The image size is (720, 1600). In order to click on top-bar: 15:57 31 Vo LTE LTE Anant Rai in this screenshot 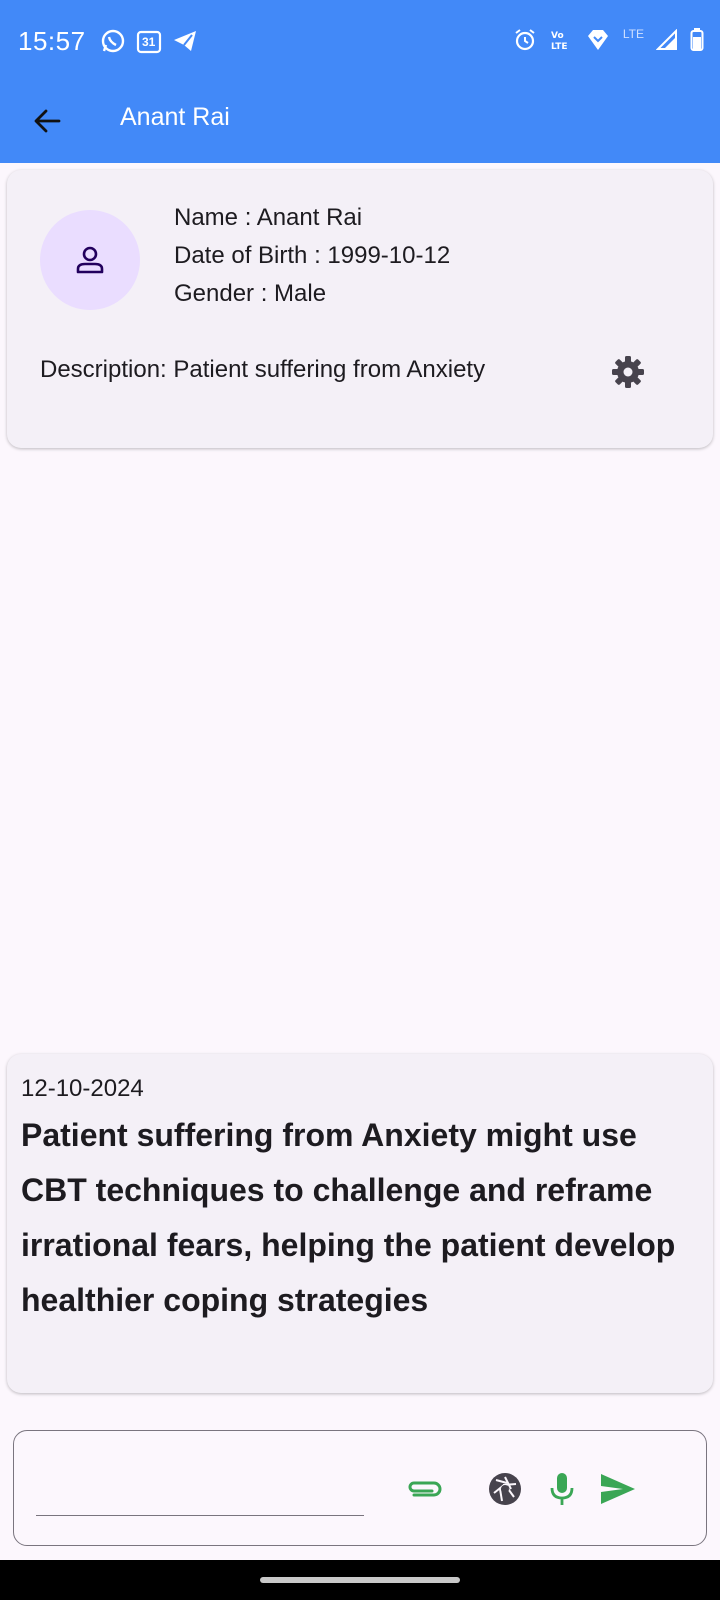, I will do `click(360, 81)`.